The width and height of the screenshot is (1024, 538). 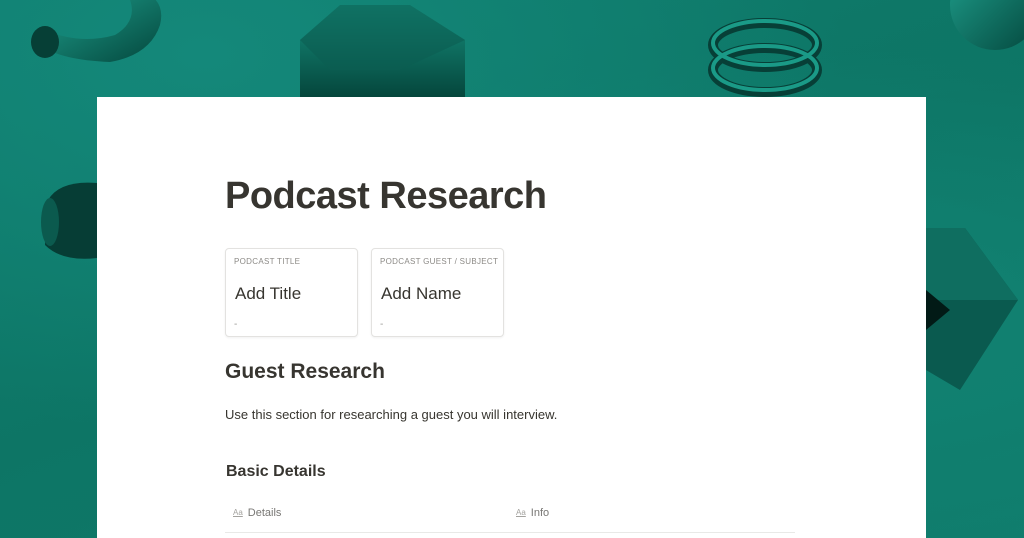 I want to click on property-value: Add Title, so click(x=268, y=294).